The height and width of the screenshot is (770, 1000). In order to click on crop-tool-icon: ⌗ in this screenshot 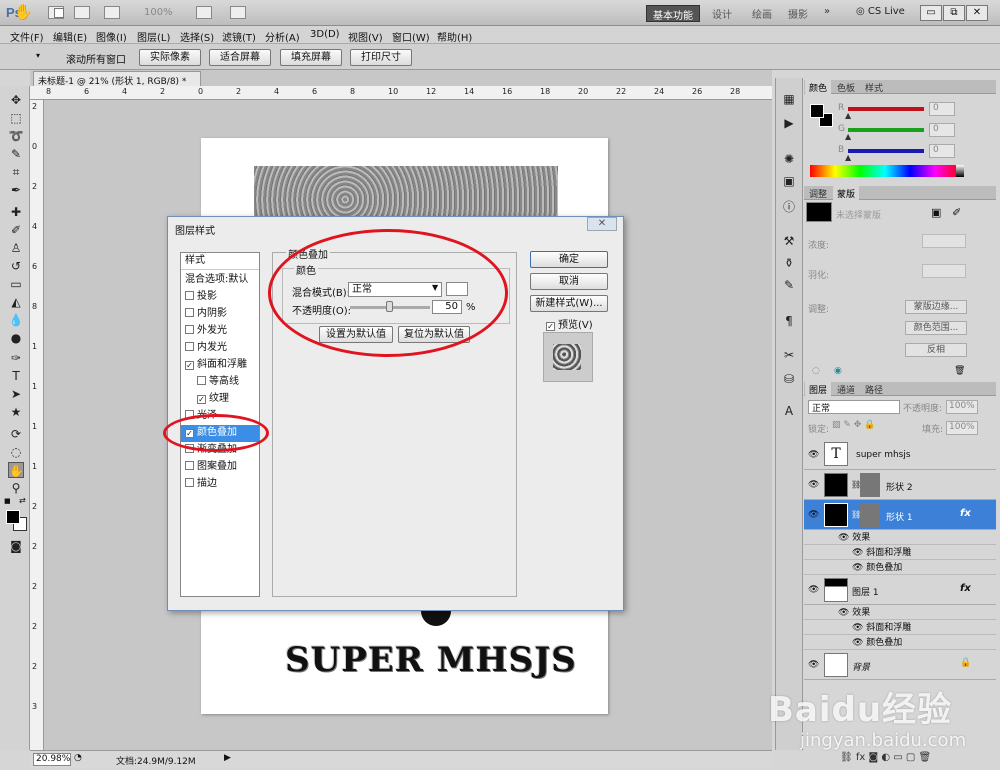, I will do `click(16, 172)`.